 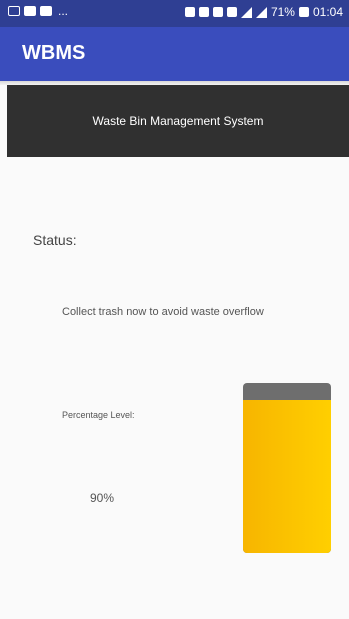 What do you see at coordinates (30, 11) in the screenshot?
I see `video-icon` at bounding box center [30, 11].